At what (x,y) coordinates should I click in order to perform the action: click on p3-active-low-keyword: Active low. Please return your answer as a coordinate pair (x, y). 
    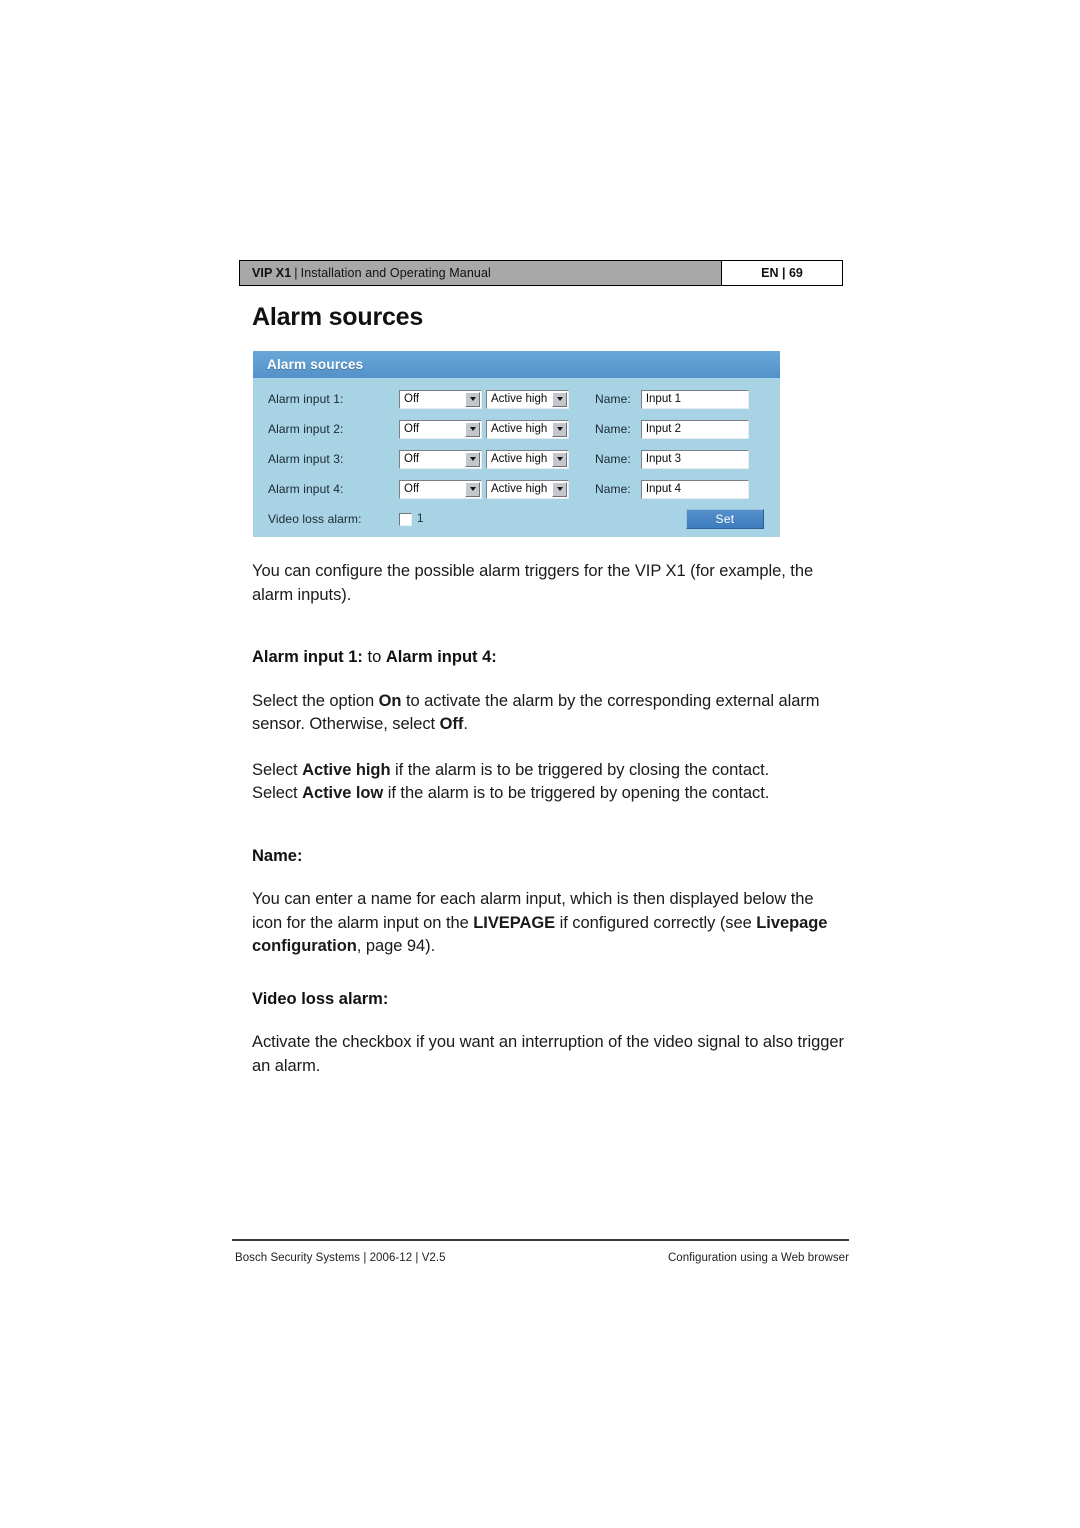
    Looking at the image, I should click on (343, 793).